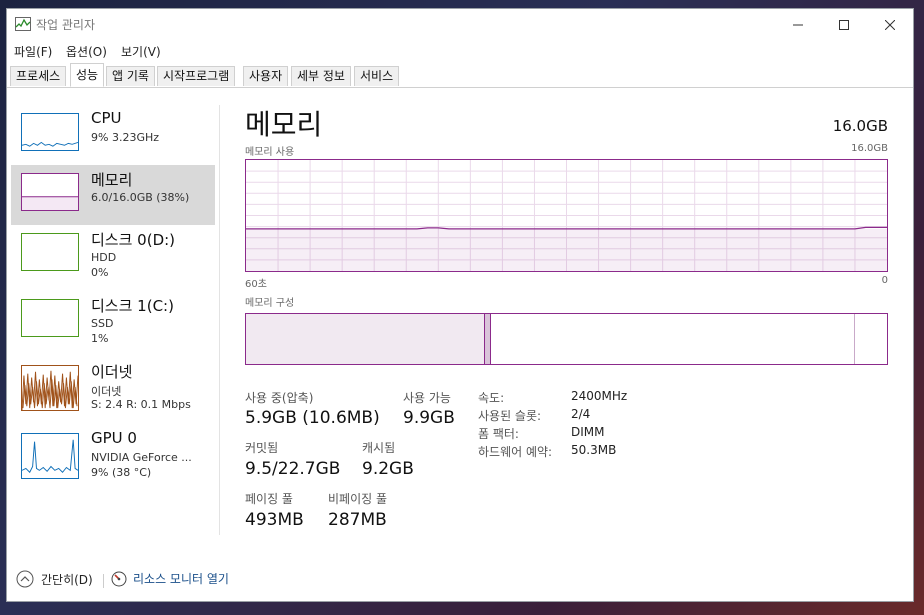 The width and height of the screenshot is (924, 615). I want to click on graph-time-start: 60초, so click(256, 284).